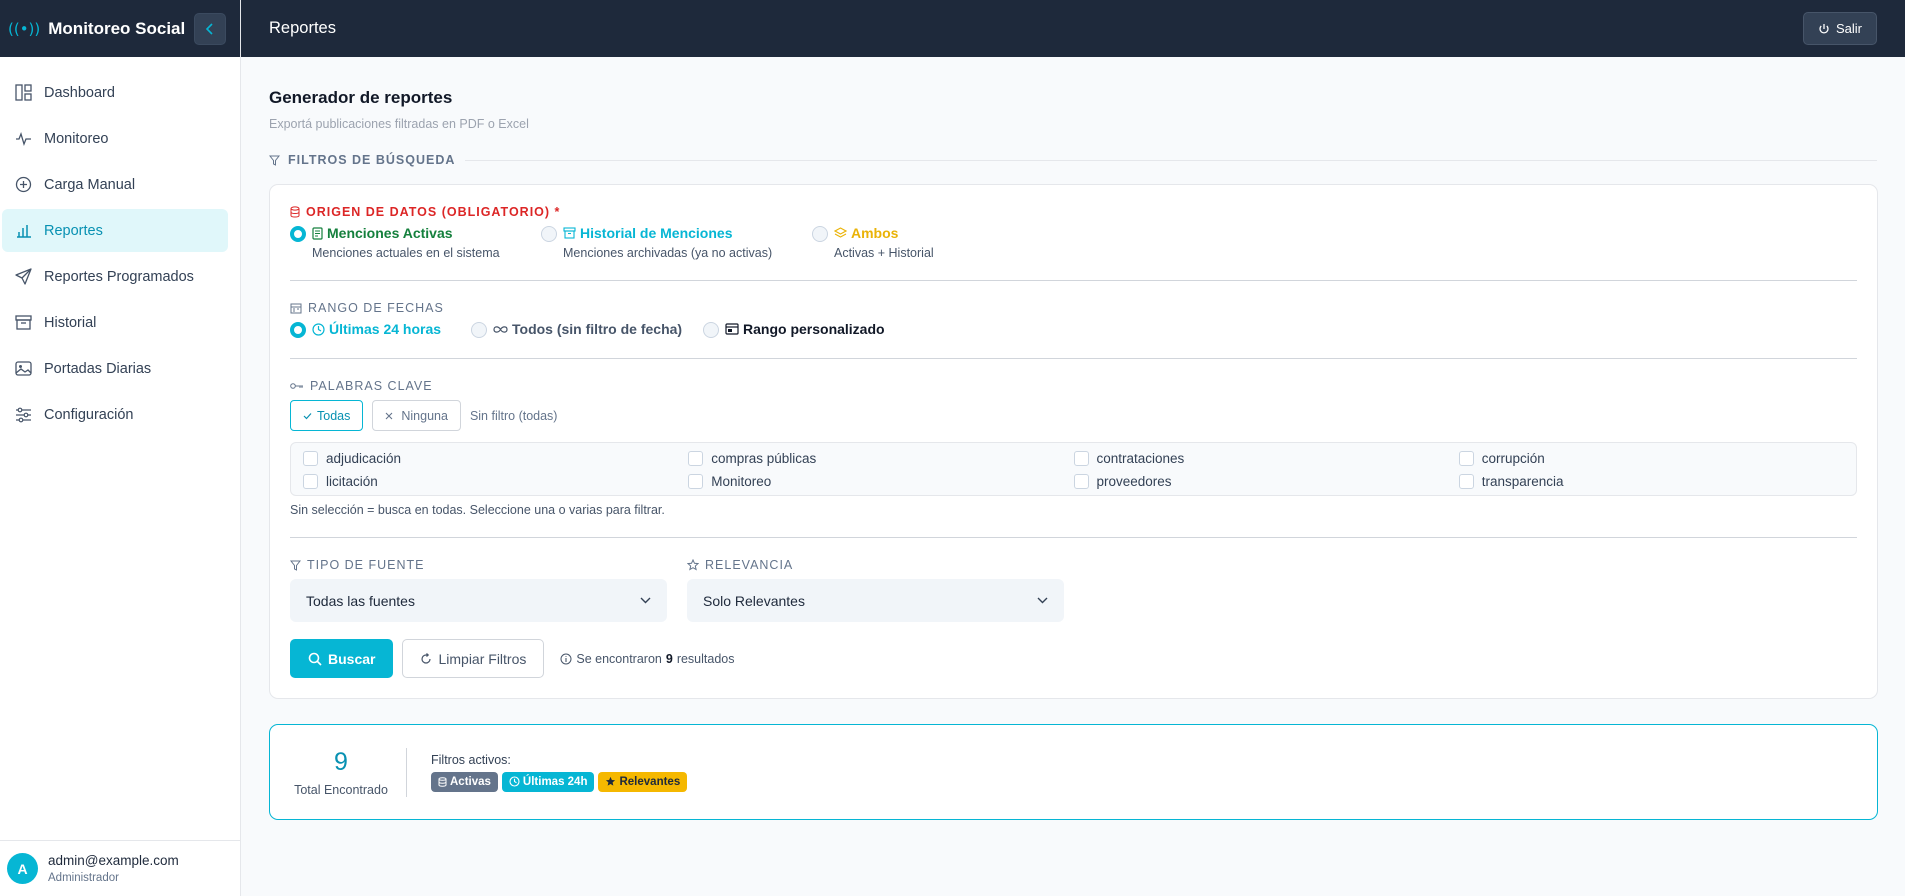  What do you see at coordinates (513, 415) in the screenshot?
I see `keyword-filter-status: Sin filtro (todas)` at bounding box center [513, 415].